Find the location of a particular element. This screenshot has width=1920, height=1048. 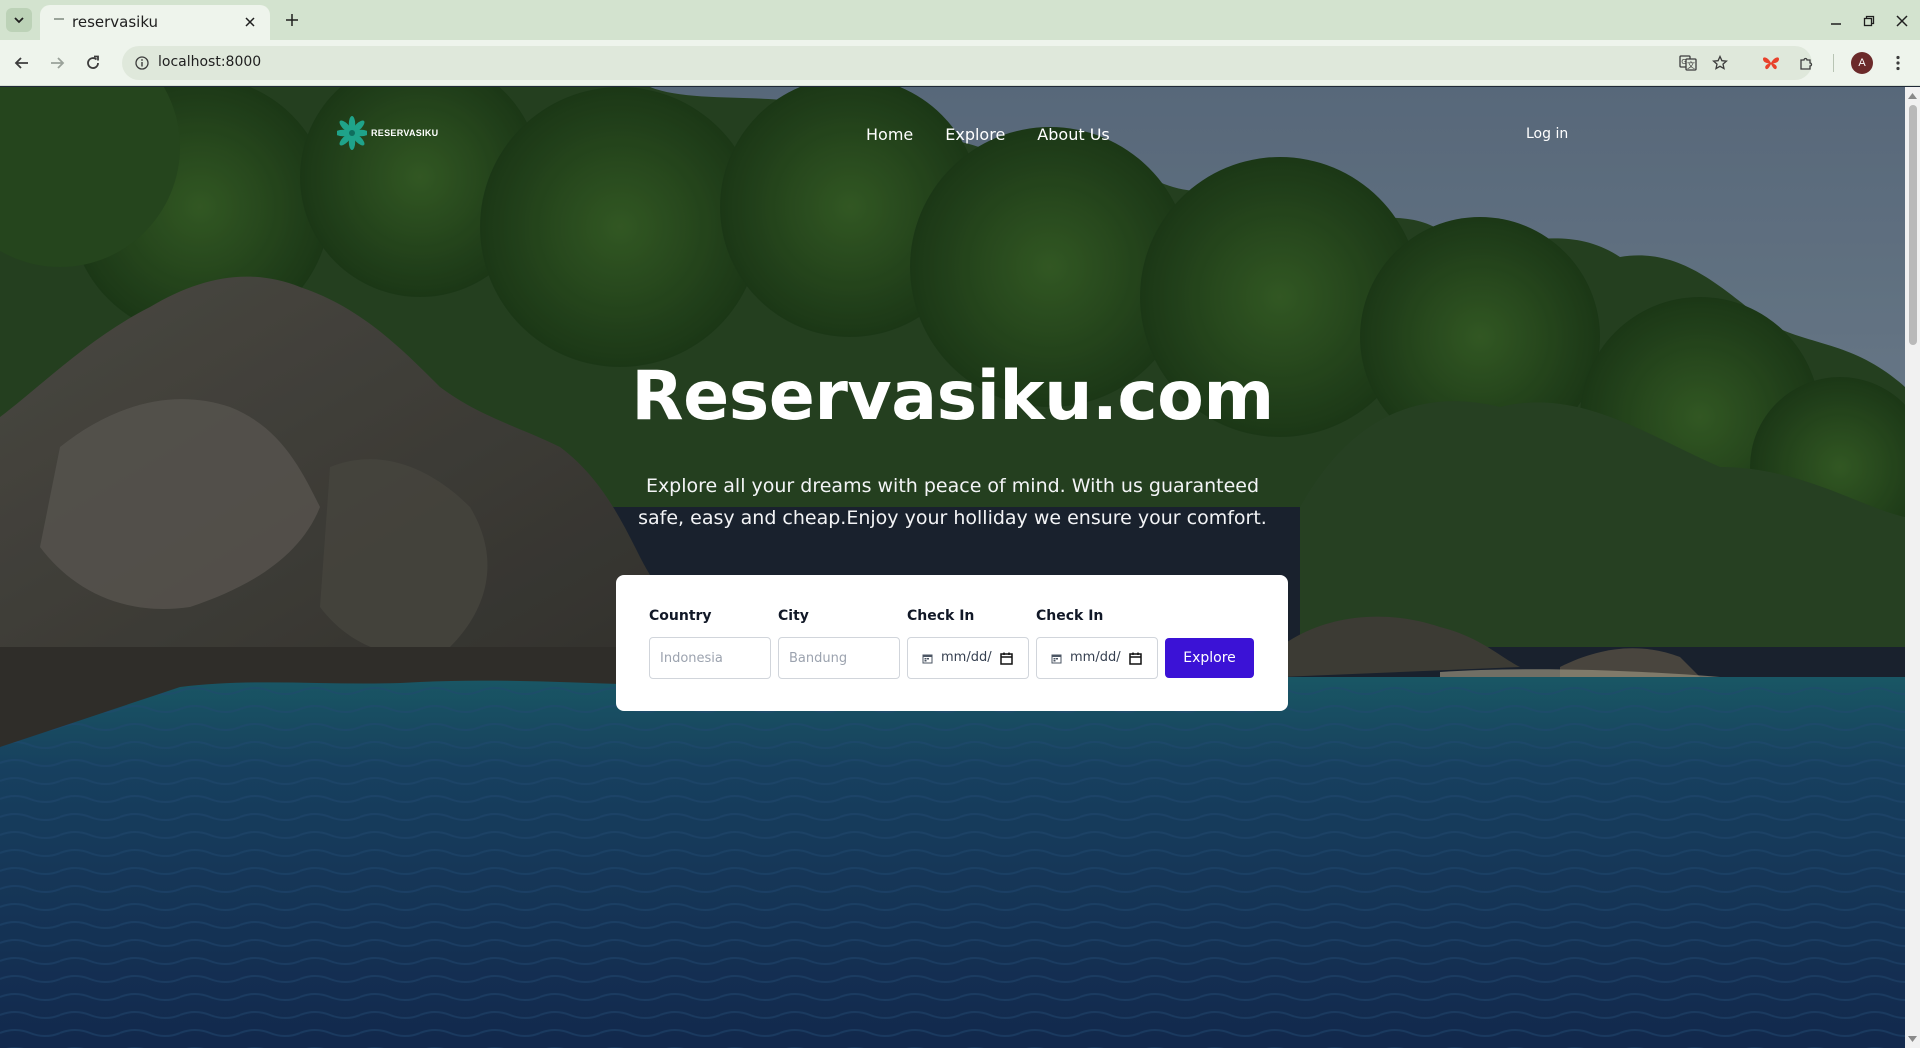

reload-icon is located at coordinates (93, 62).